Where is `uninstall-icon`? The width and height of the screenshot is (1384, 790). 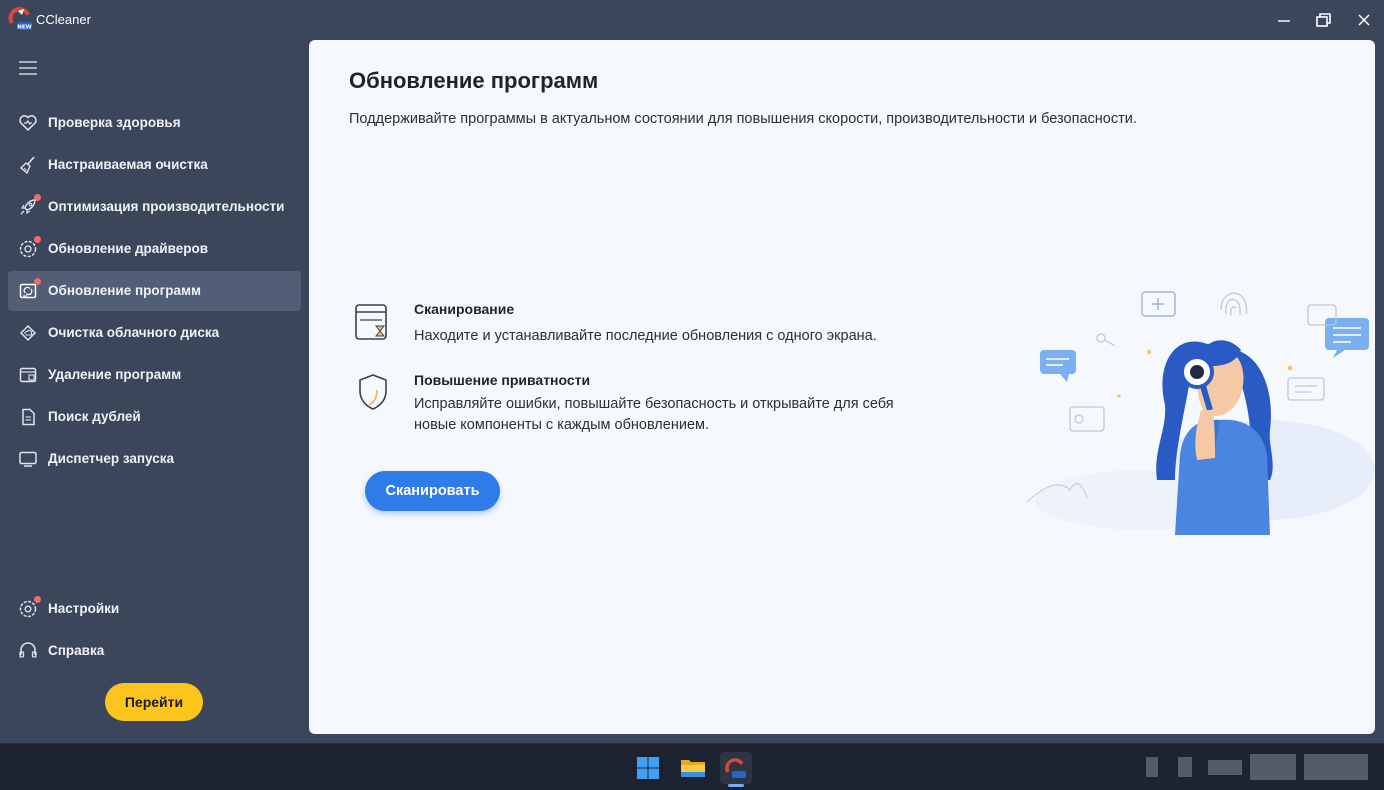
uninstall-icon is located at coordinates (28, 375).